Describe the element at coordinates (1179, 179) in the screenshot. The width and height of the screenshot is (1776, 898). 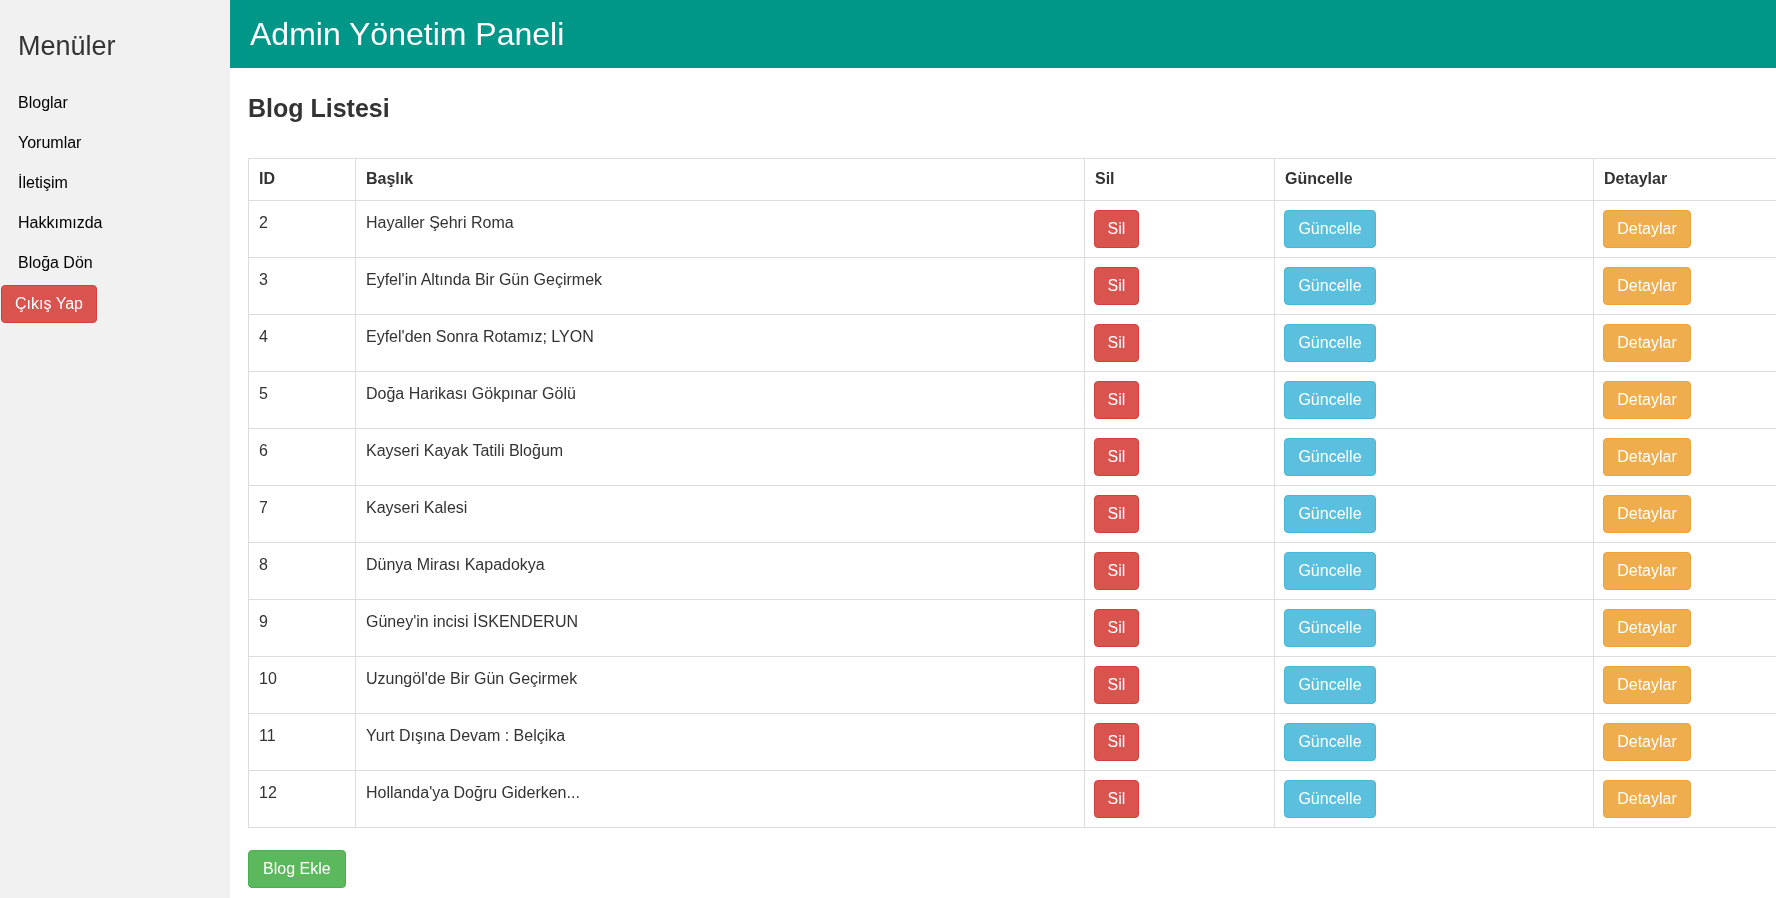
I see `column-header: Sil` at that location.